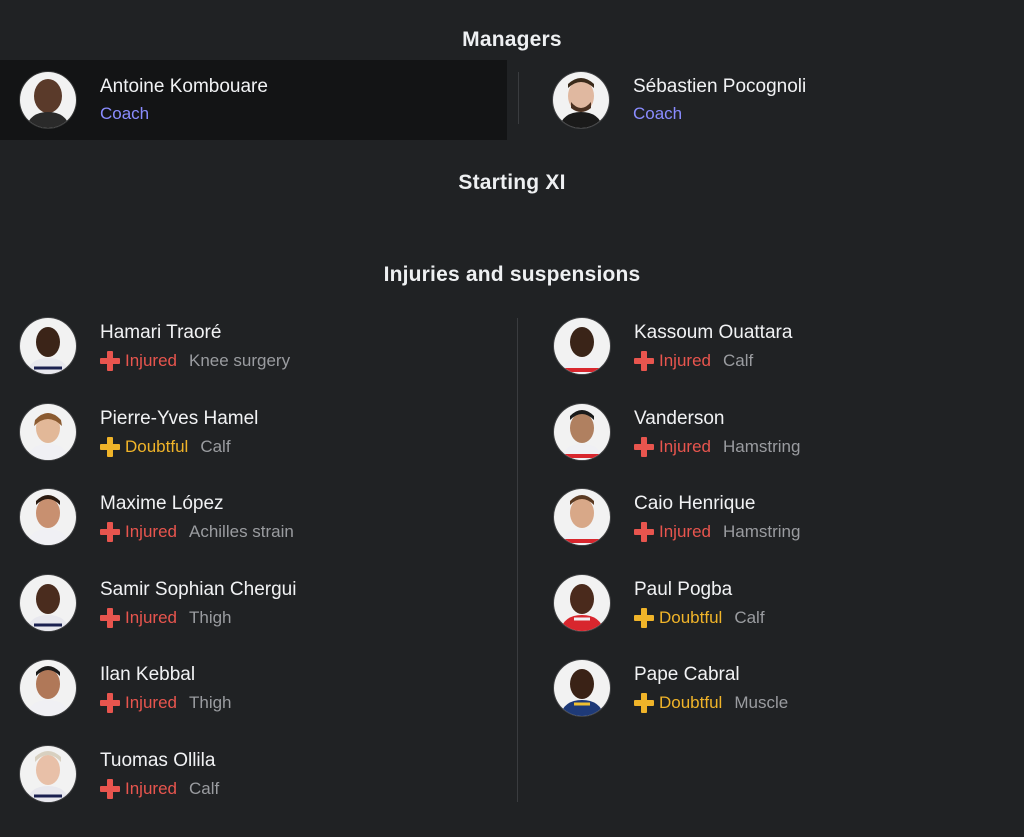  I want to click on player-row: Maxime López Injured Achilles strain, so click(157, 517).